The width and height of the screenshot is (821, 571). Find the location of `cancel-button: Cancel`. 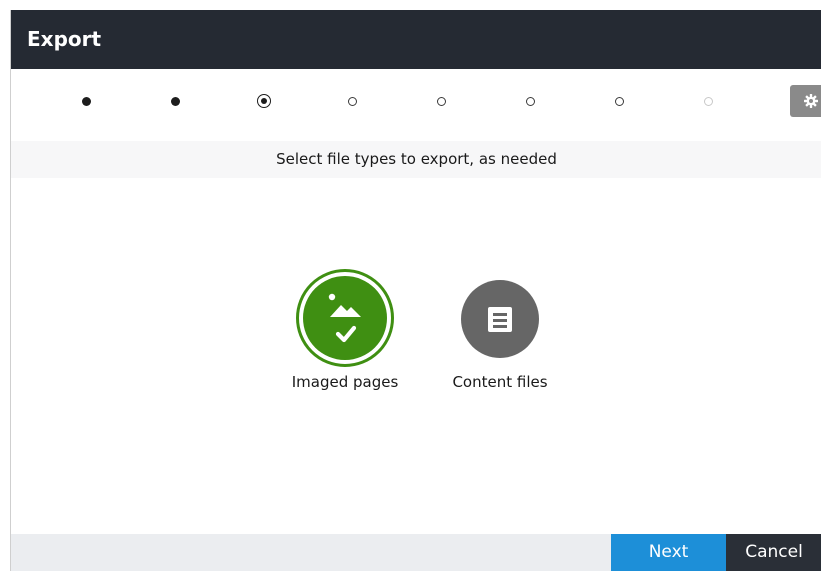

cancel-button: Cancel is located at coordinates (773, 552).